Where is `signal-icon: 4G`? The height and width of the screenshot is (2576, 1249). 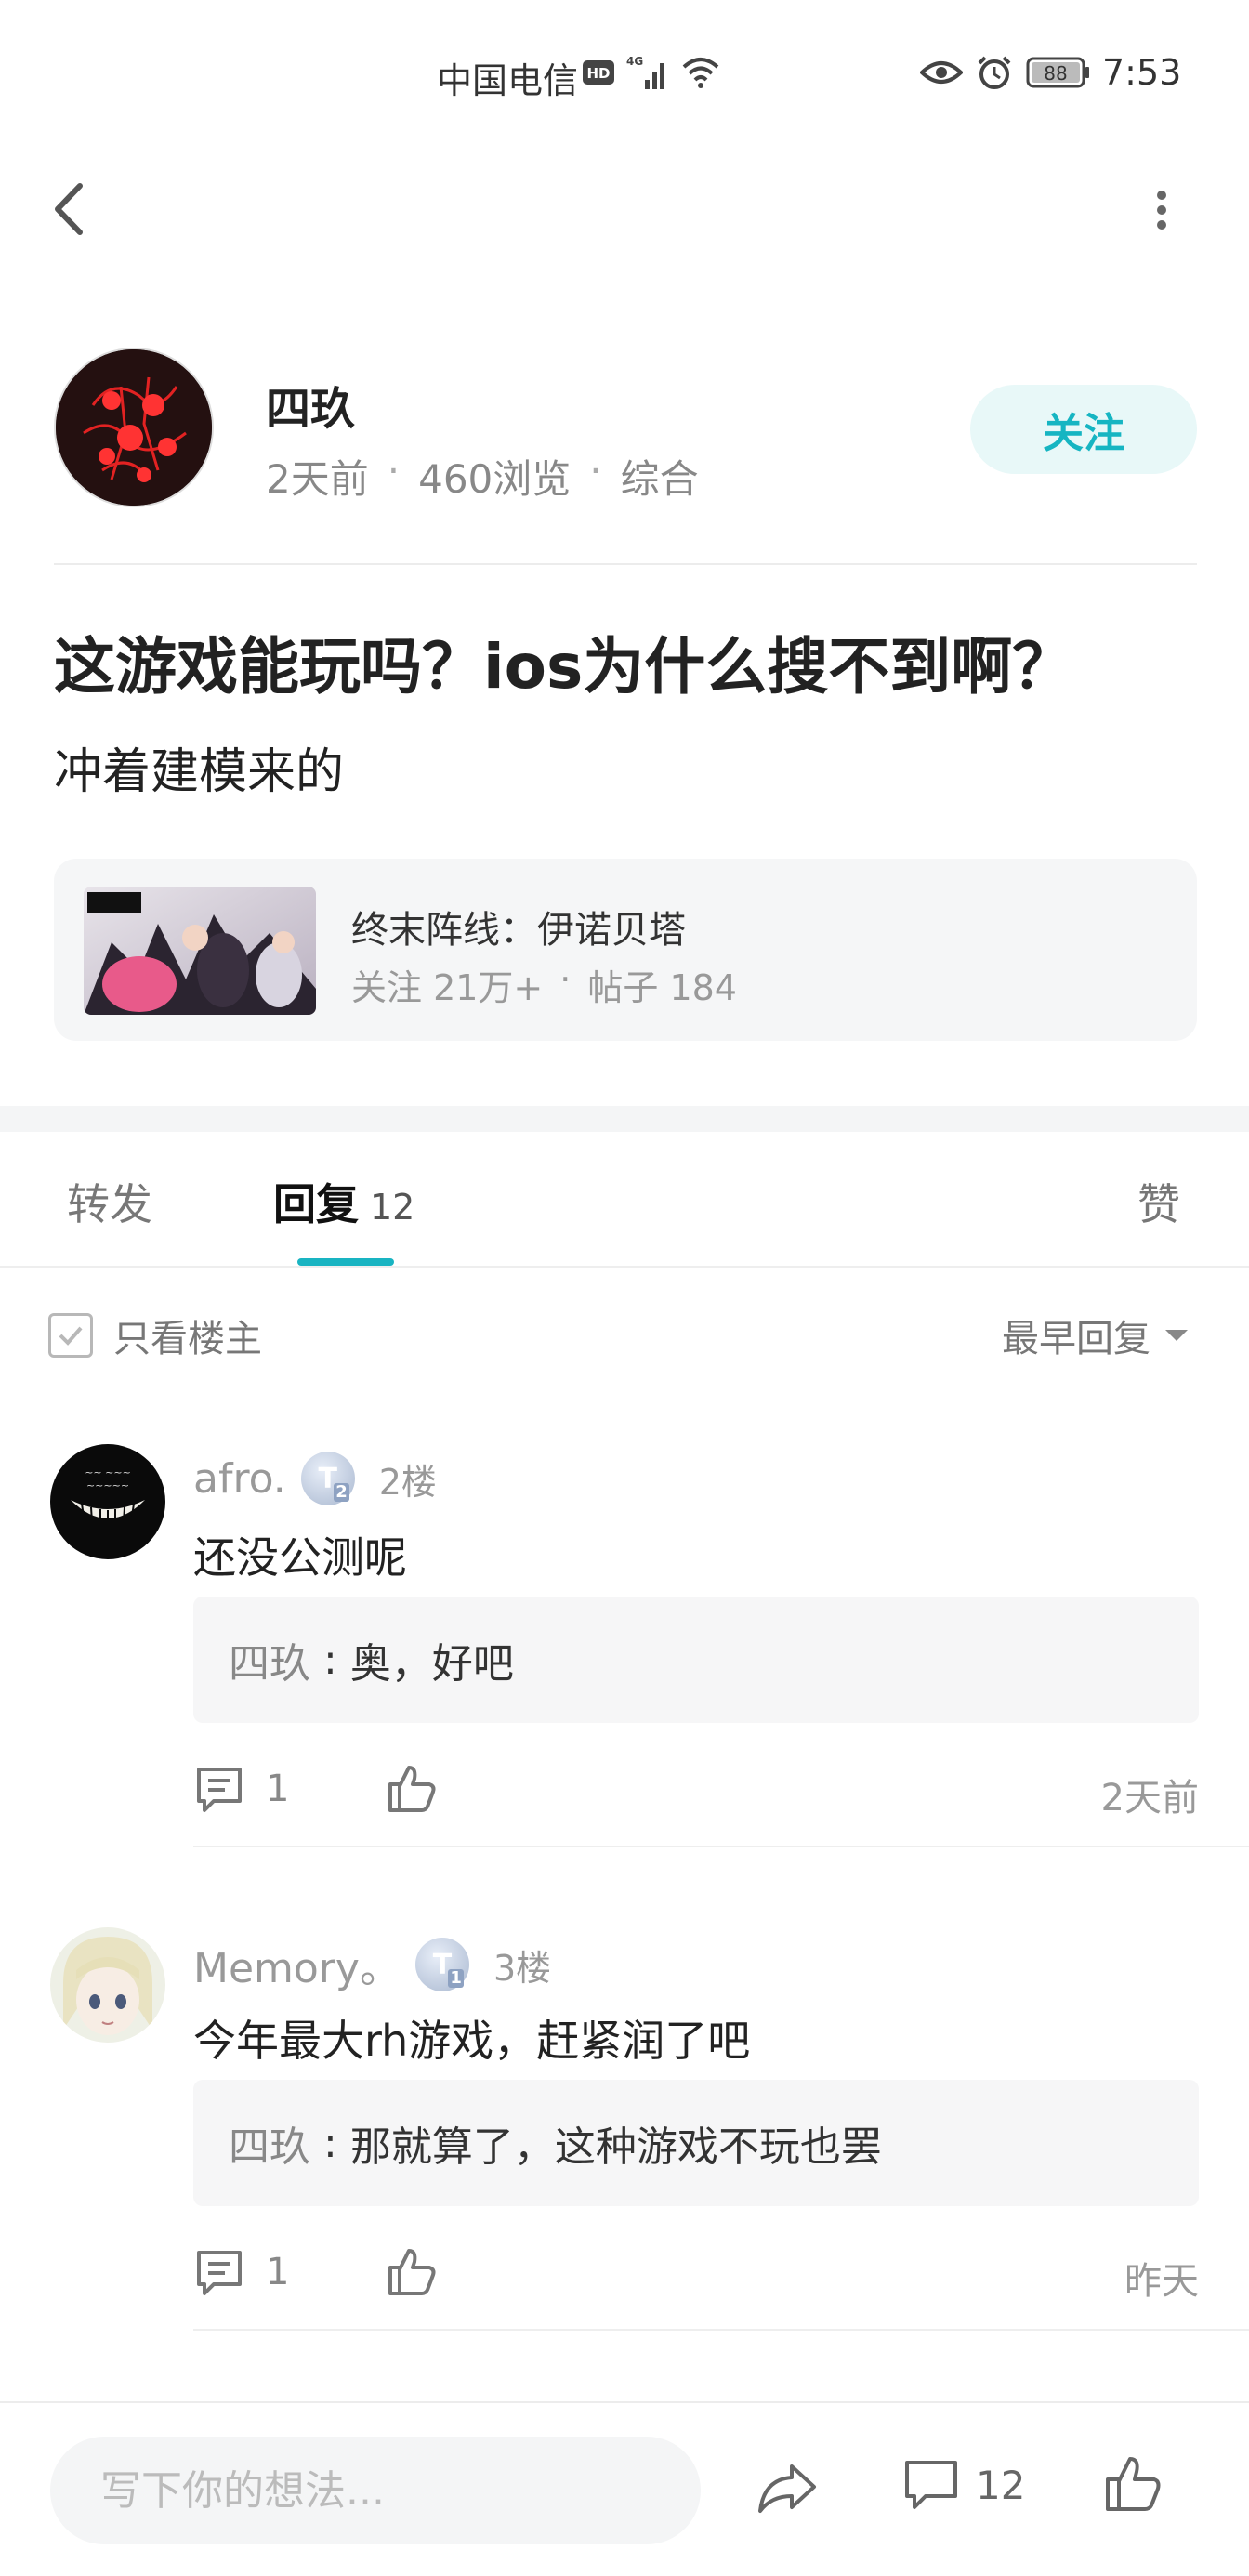
signal-icon: 4G is located at coordinates (645, 72).